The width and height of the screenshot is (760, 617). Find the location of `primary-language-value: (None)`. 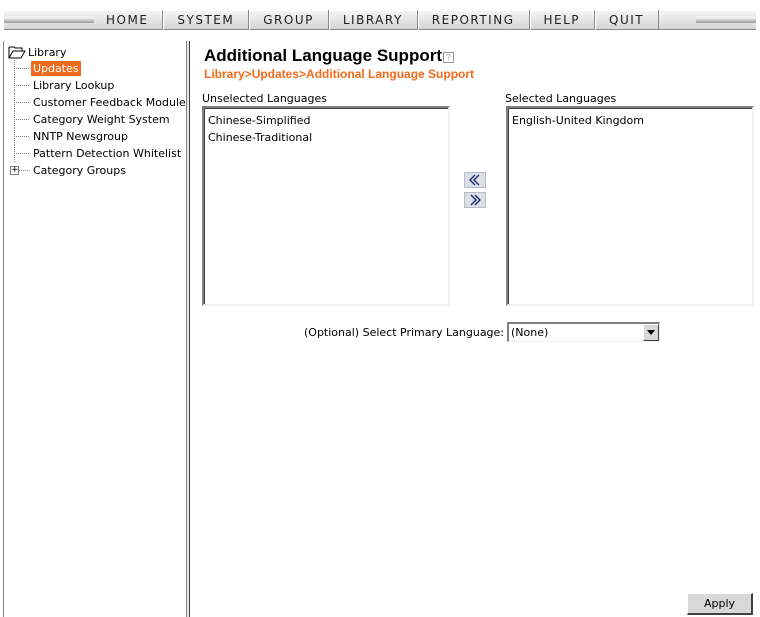

primary-language-value: (None) is located at coordinates (530, 332).